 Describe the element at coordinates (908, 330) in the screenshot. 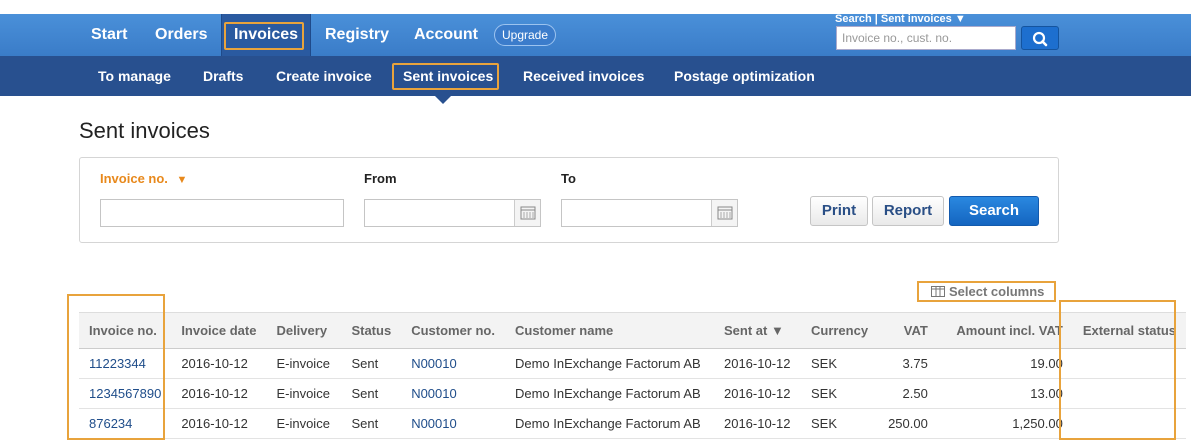

I see `col-vat: VAT` at that location.